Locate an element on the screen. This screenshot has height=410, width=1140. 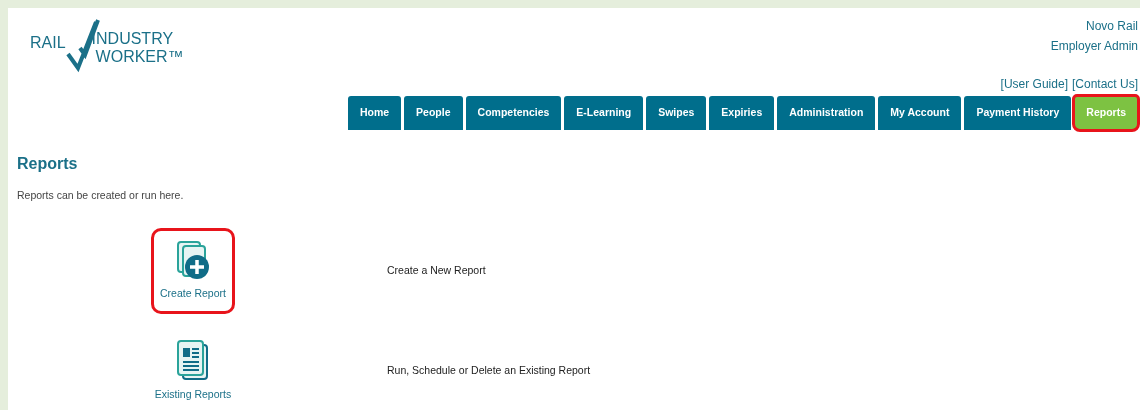
nav-tab: Administration is located at coordinates (826, 113).